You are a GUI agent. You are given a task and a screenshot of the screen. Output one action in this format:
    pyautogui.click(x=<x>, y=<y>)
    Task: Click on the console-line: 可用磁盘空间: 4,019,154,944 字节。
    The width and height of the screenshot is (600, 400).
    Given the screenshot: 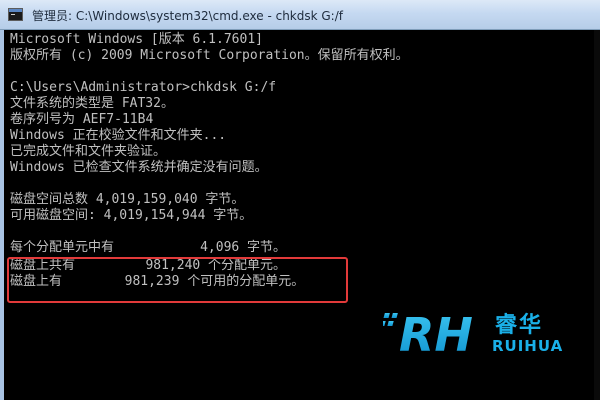 What is the action you would take?
    pyautogui.click(x=131, y=215)
    